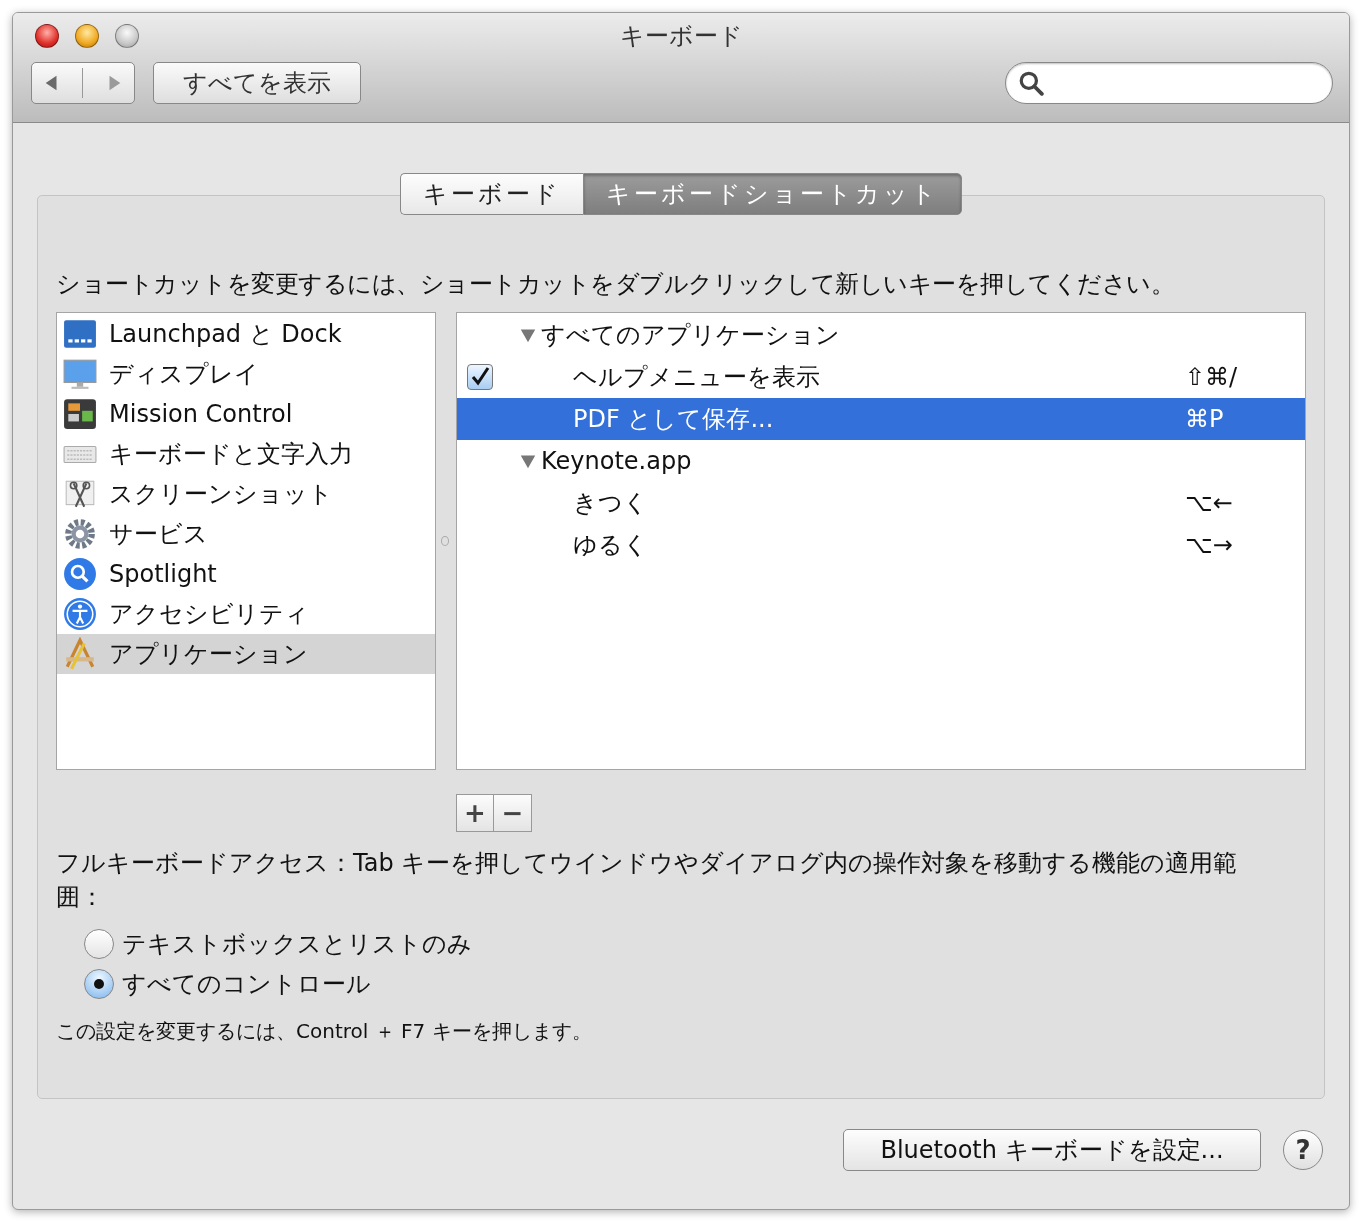 Image resolution: width=1362 pixels, height=1222 pixels. Describe the element at coordinates (324, 1031) in the screenshot. I see `hint-text: この設定を変更するには、Control ＋ F7 キーを押します。` at that location.